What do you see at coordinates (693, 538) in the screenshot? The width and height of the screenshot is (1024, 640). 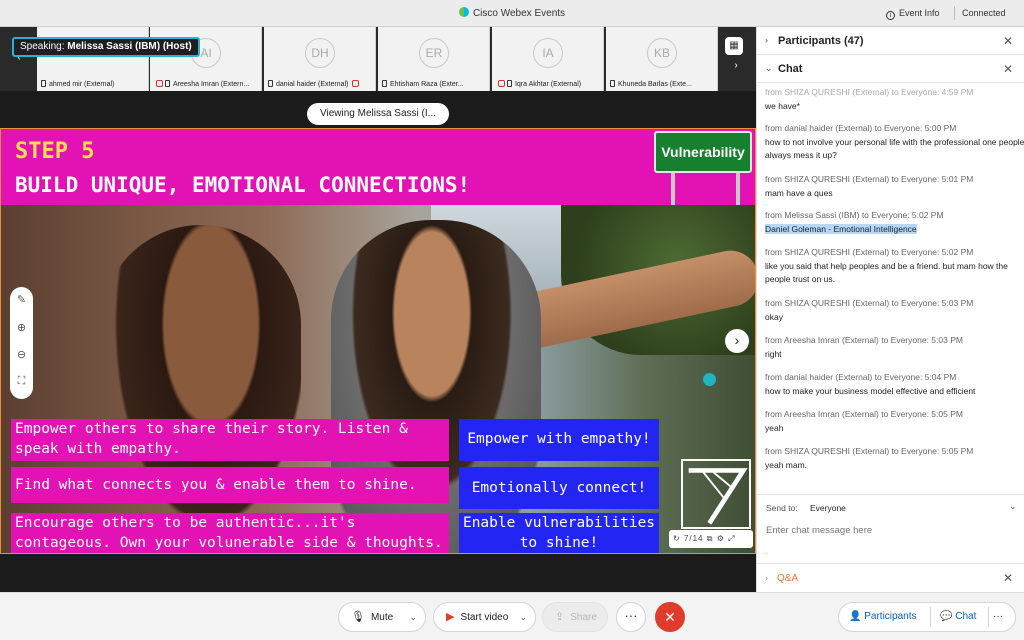 I see `page-indicator: 7/14` at bounding box center [693, 538].